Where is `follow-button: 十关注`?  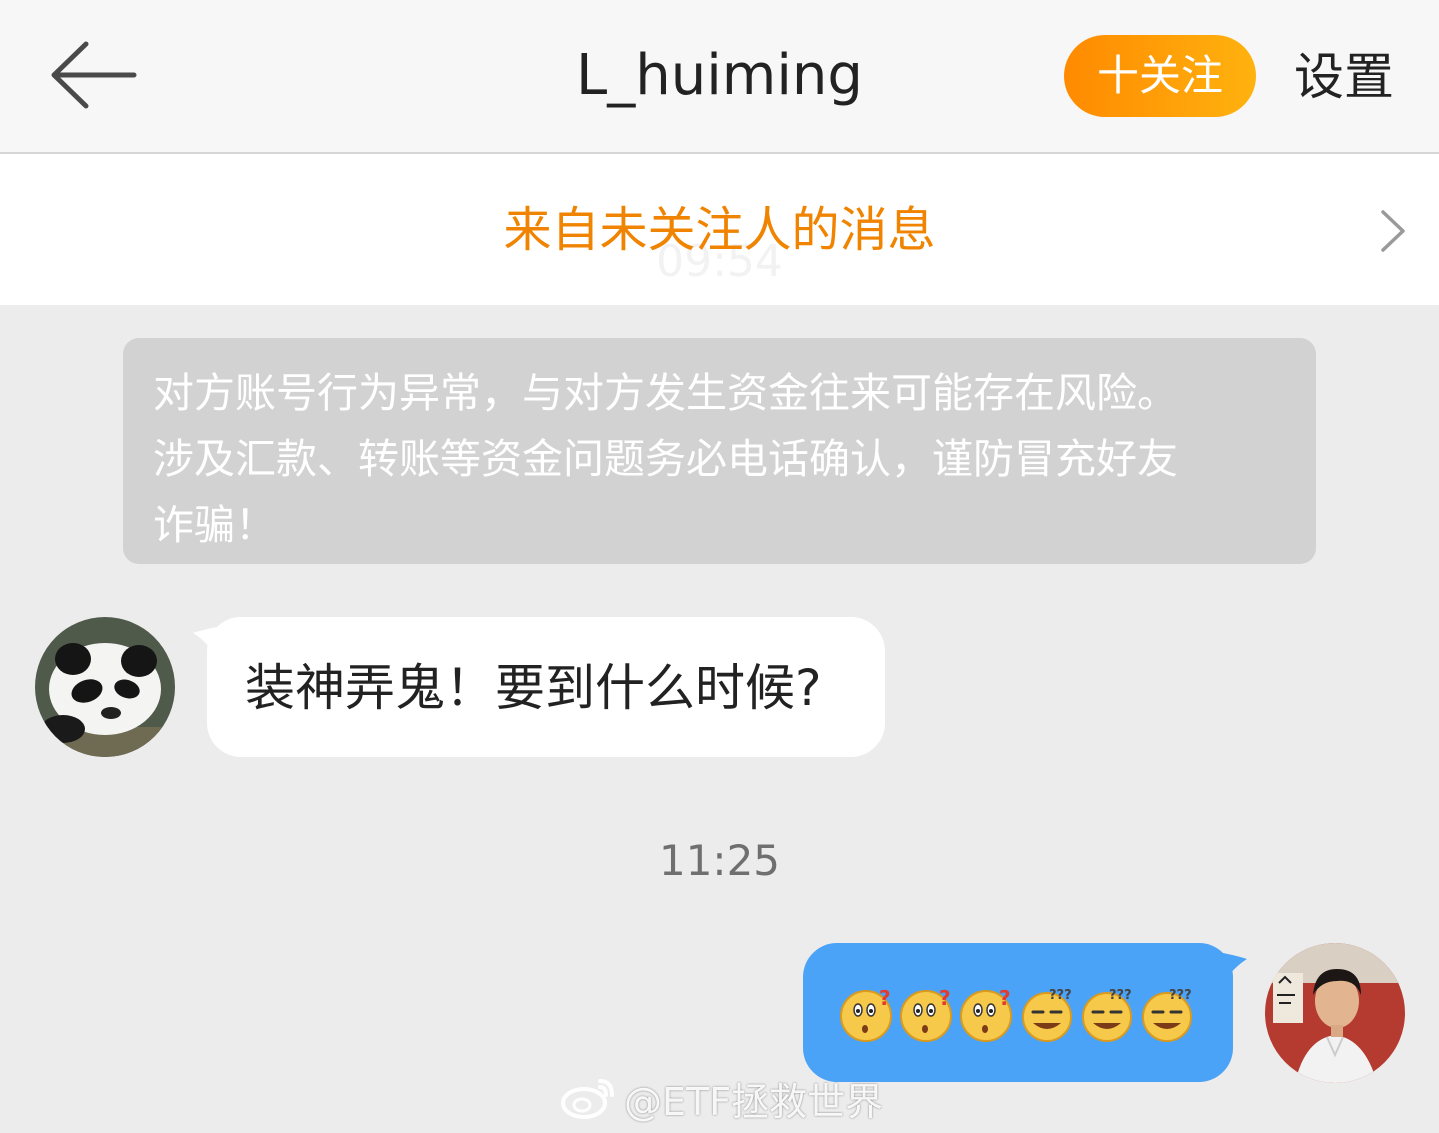
follow-button: 十关注 is located at coordinates (1160, 76).